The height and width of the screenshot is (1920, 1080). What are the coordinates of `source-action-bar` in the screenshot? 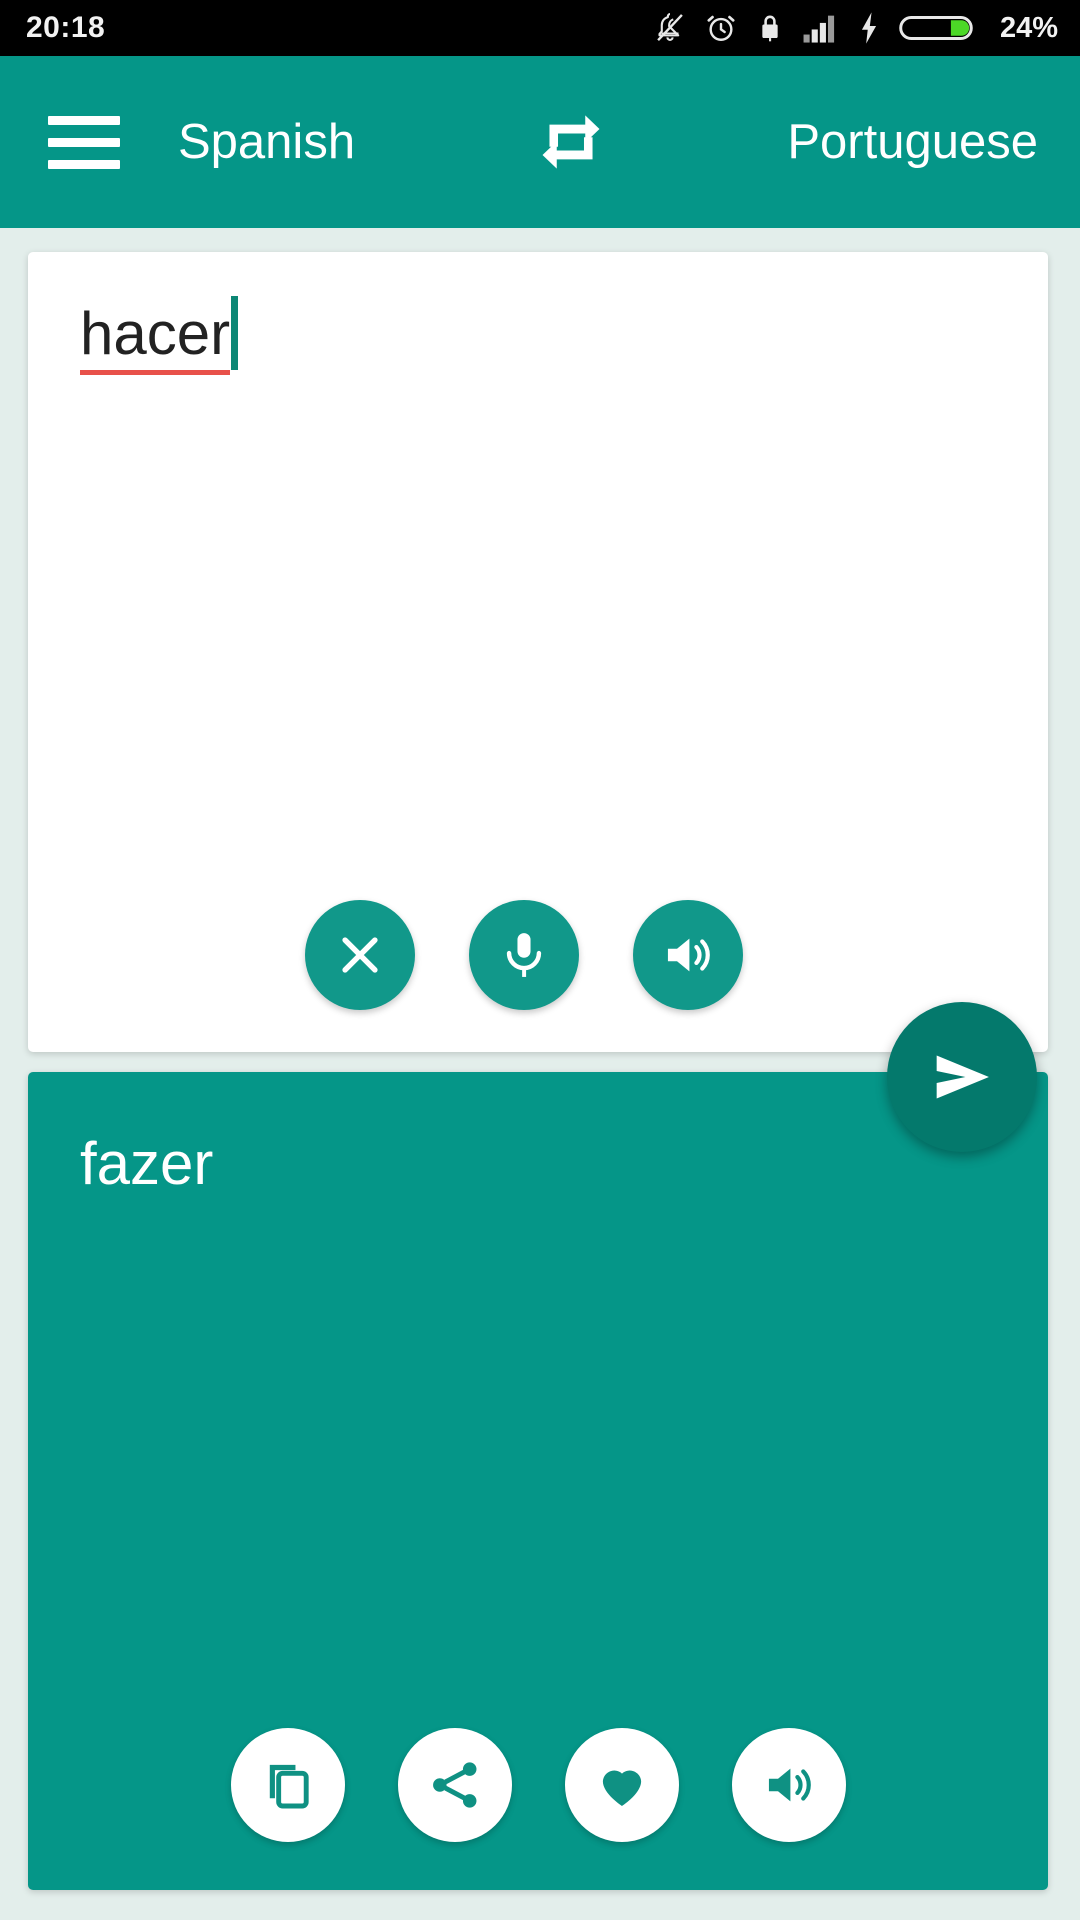 It's located at (538, 955).